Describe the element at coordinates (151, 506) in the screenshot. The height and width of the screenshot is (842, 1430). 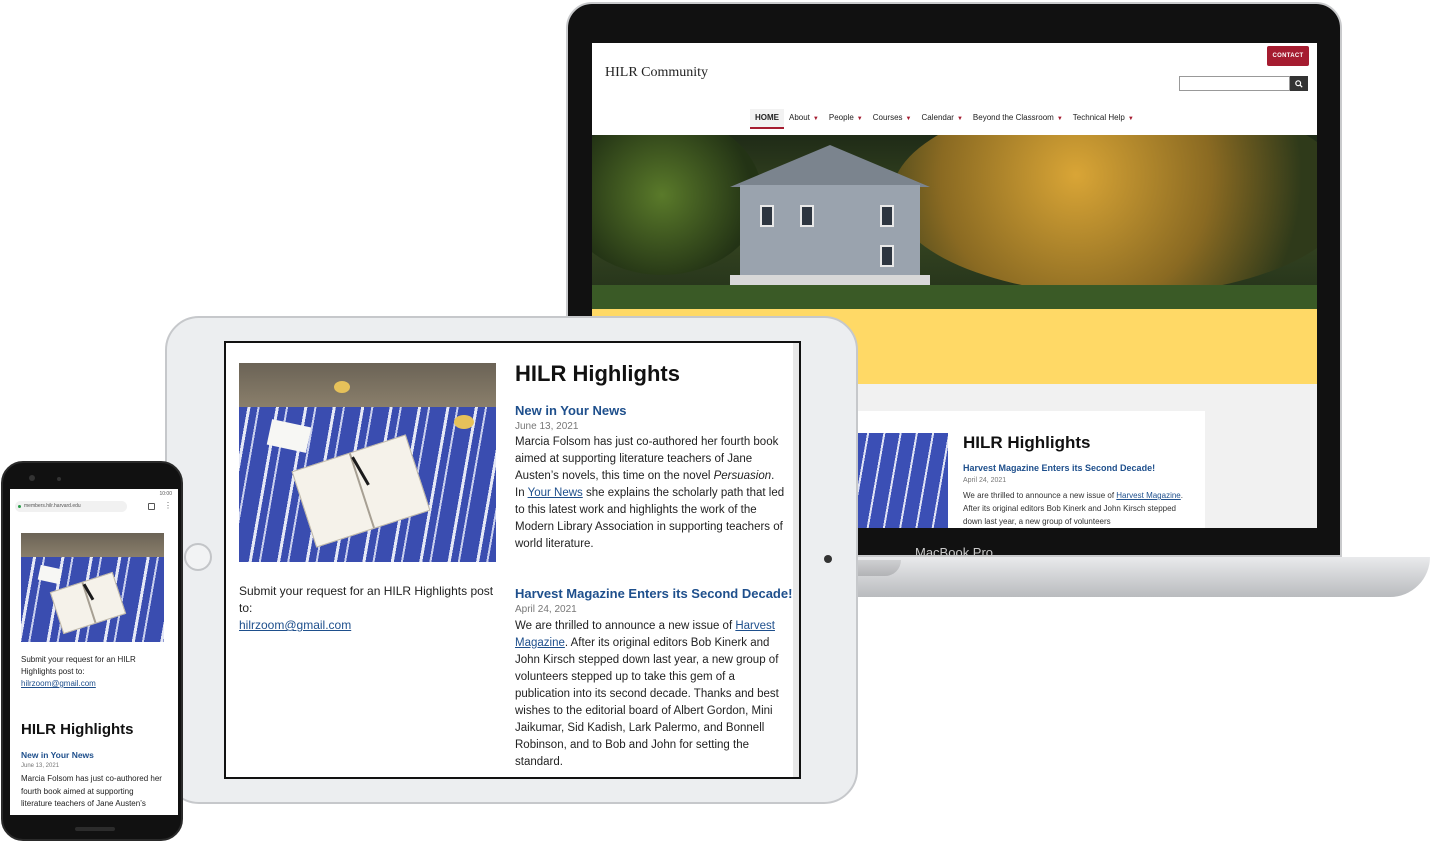
I see `tabs-icon` at that location.